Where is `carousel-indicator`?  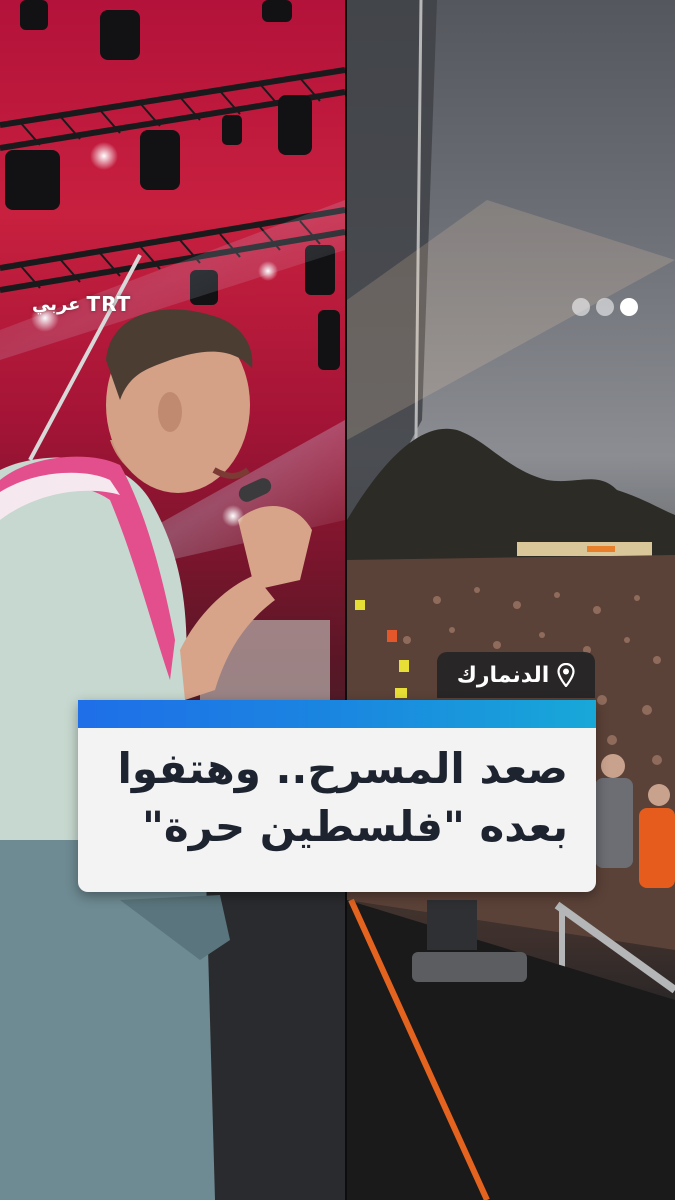
carousel-indicator is located at coordinates (605, 307).